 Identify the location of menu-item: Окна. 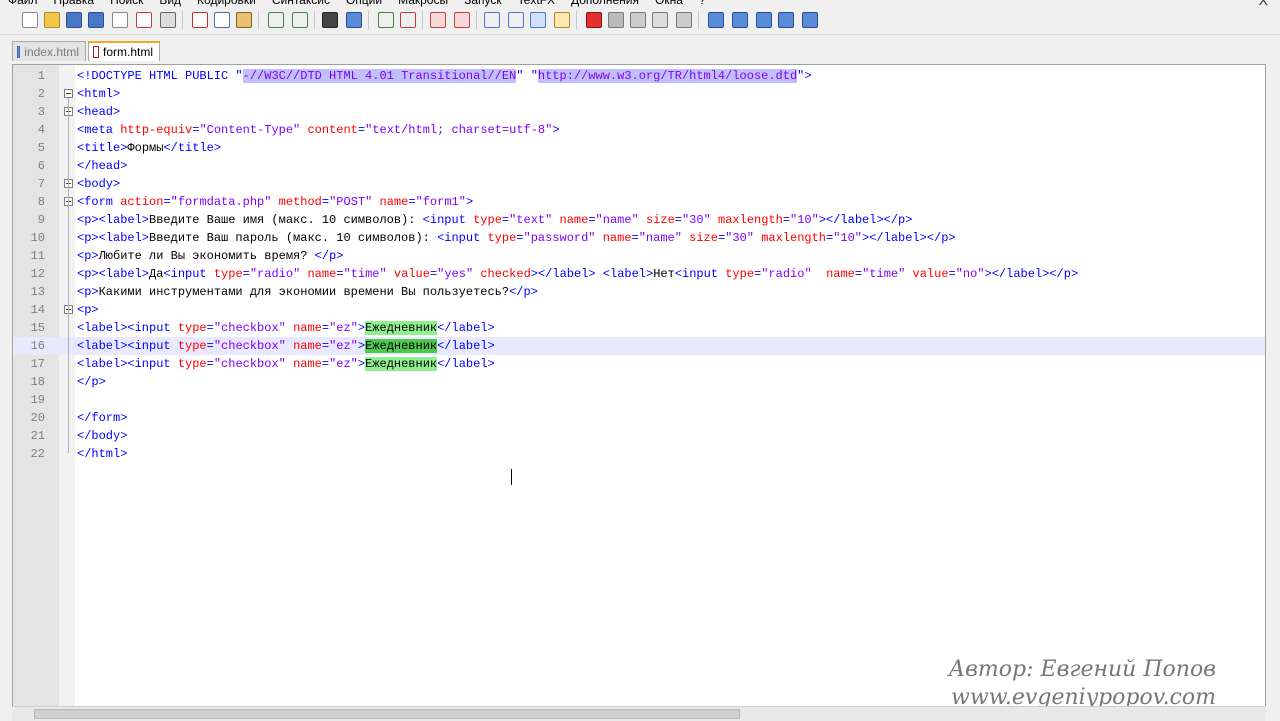
(669, 3).